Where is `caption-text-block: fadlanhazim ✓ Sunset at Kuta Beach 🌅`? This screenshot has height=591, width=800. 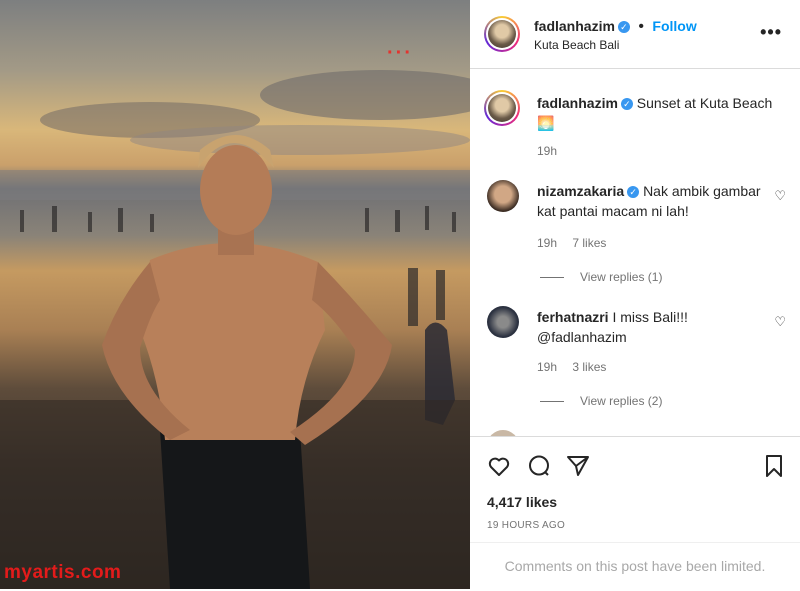
caption-text-block: fadlanhazim ✓ Sunset at Kuta Beach 🌅 is located at coordinates (657, 113).